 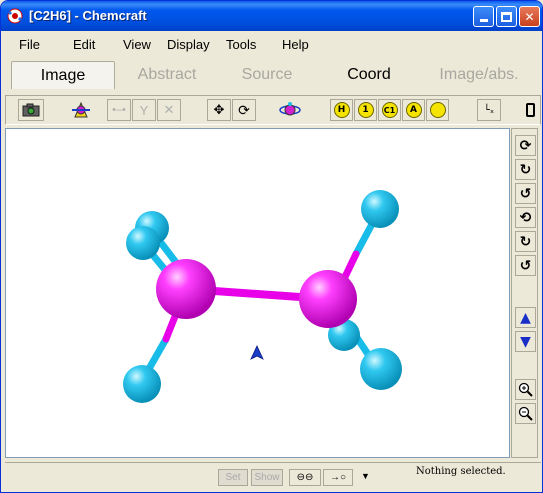 I want to click on tab-coord: Coord, so click(x=369, y=75).